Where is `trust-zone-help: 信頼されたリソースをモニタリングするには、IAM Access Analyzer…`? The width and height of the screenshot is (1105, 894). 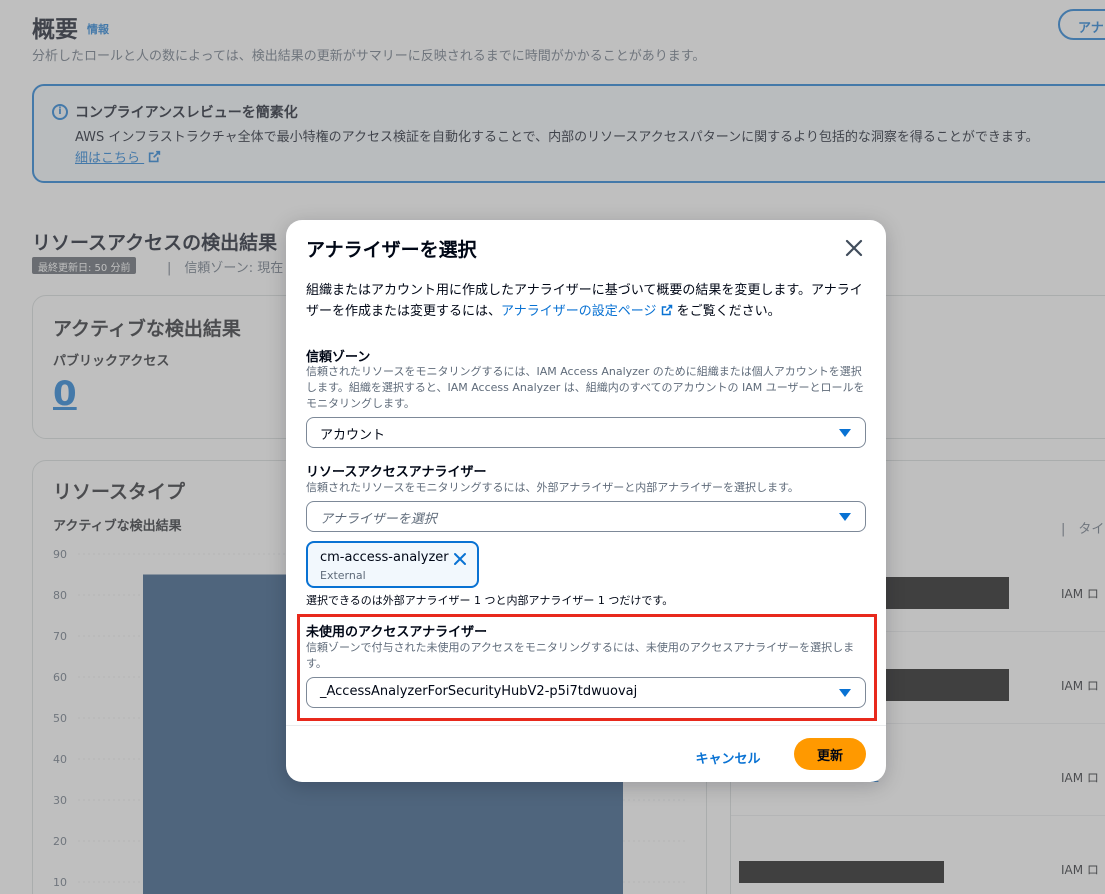 trust-zone-help: 信頼されたリソースをモニタリングするには、IAM Access Analyzer… is located at coordinates (585, 387).